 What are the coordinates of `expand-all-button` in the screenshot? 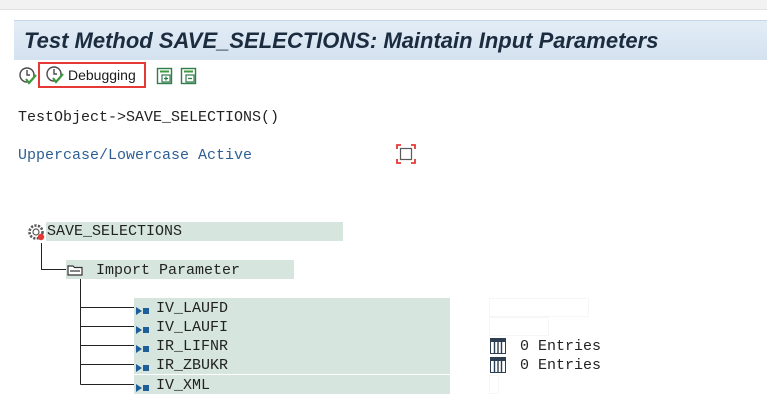 It's located at (166, 76).